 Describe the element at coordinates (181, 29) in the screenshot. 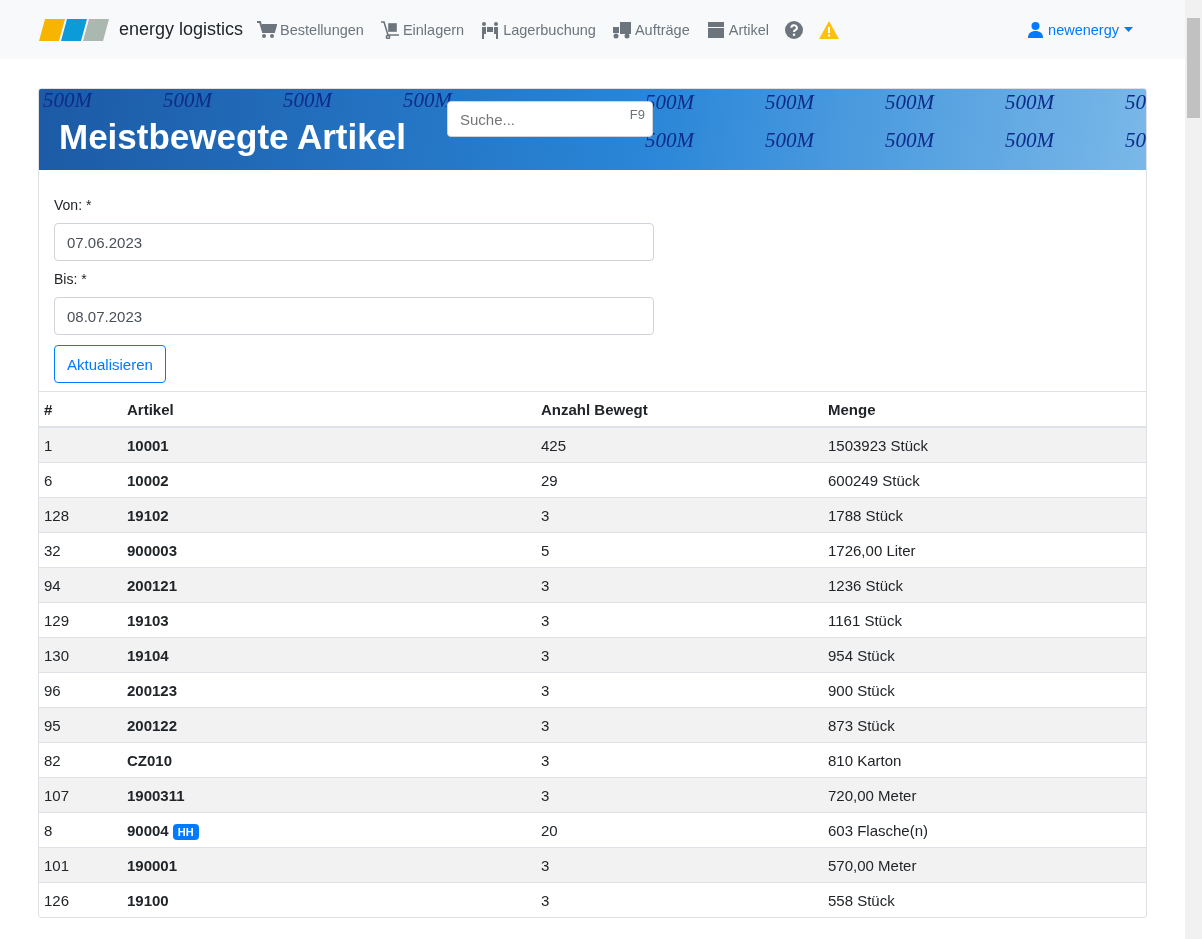

I see `brand-name: energy logistics` at that location.